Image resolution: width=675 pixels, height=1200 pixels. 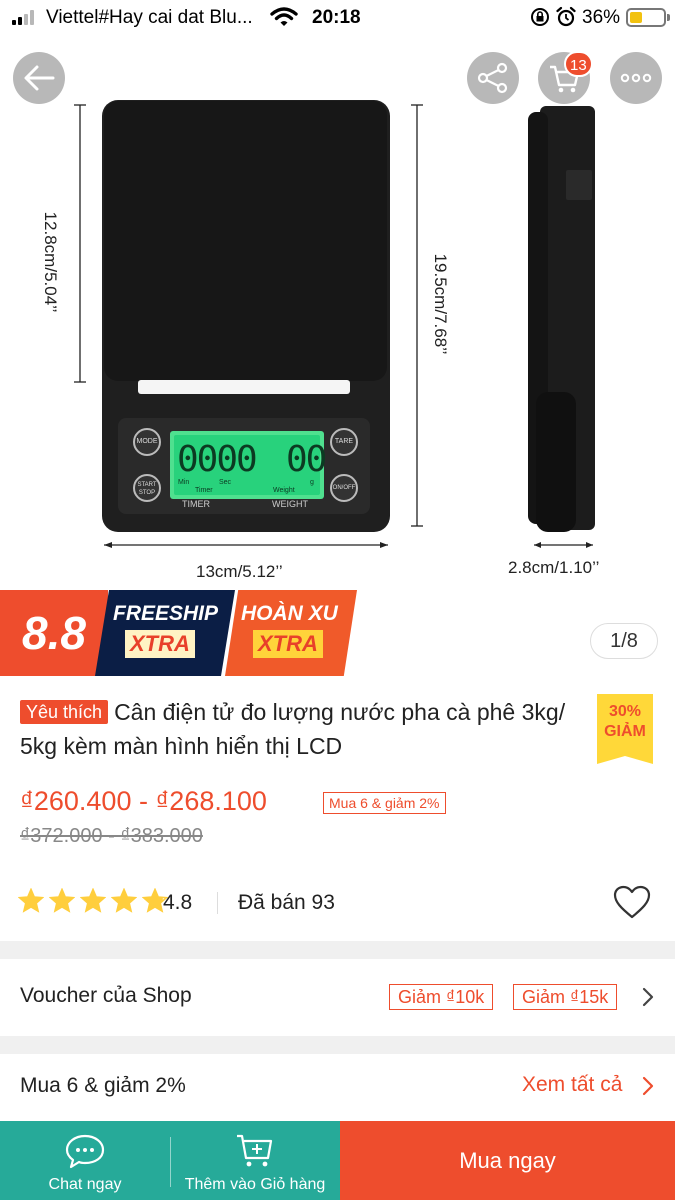 What do you see at coordinates (291, 633) in the screenshot?
I see `hoanxu-xtra-badge: HOÀN XU XTRA` at bounding box center [291, 633].